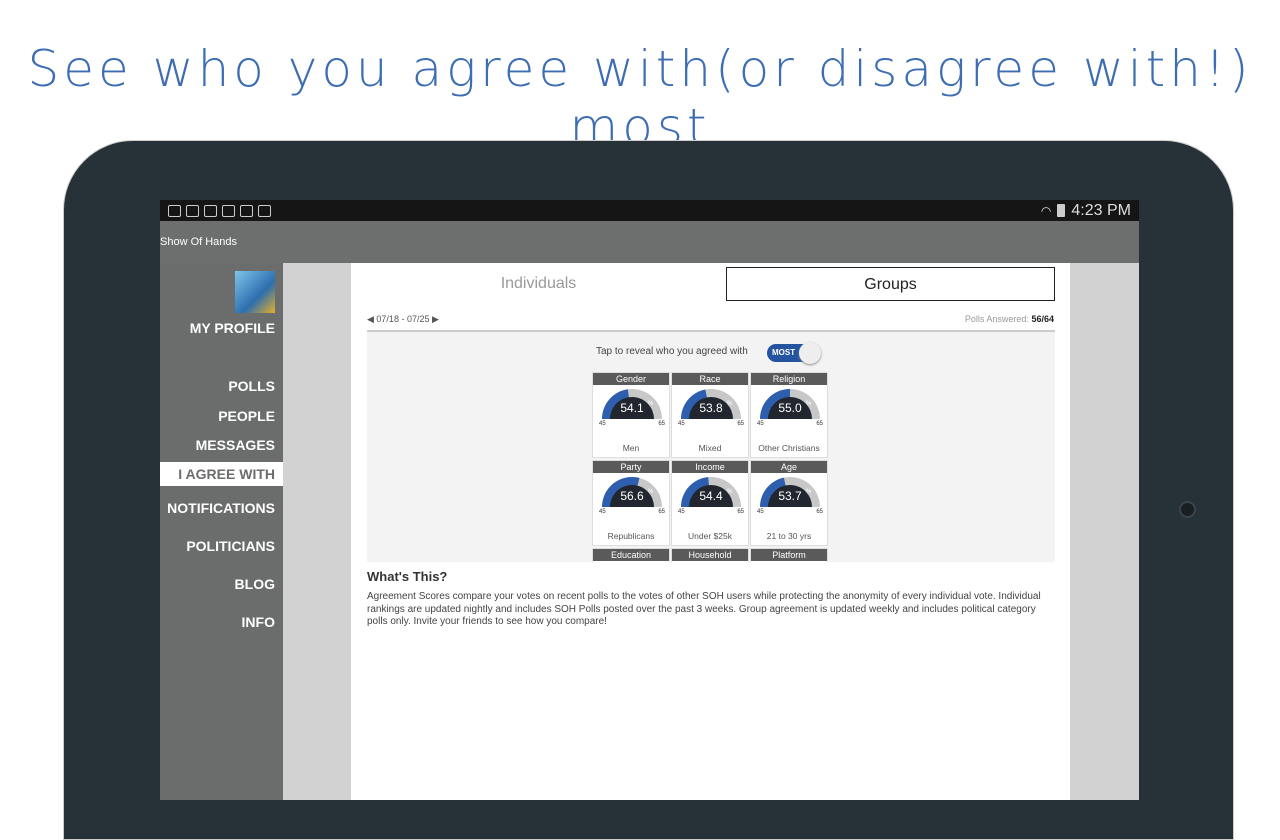 The height and width of the screenshot is (840, 1280). Describe the element at coordinates (538, 284) in the screenshot. I see `tab-individuals: Individuals` at that location.